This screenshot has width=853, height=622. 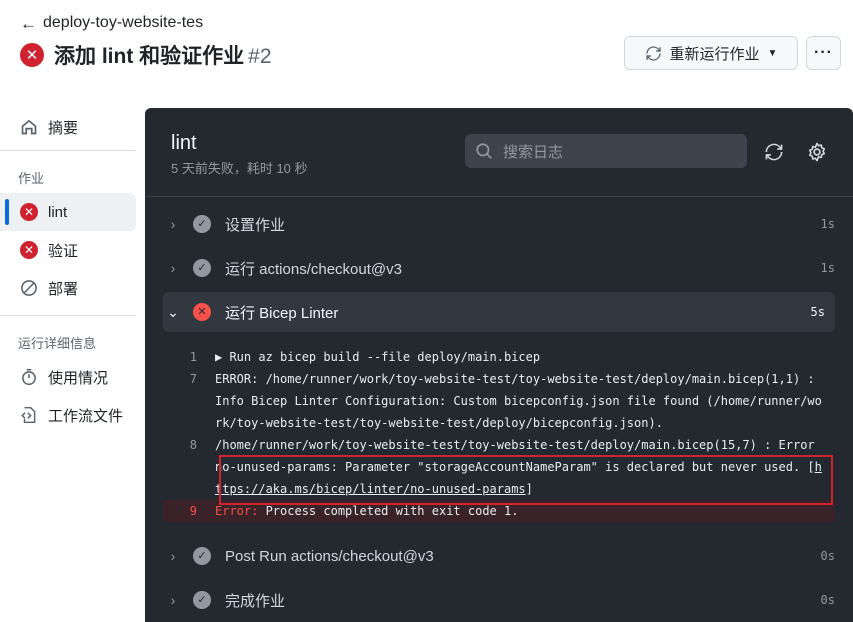 What do you see at coordinates (57, 343) in the screenshot?
I see `run-details-heading: 运行详细信息` at bounding box center [57, 343].